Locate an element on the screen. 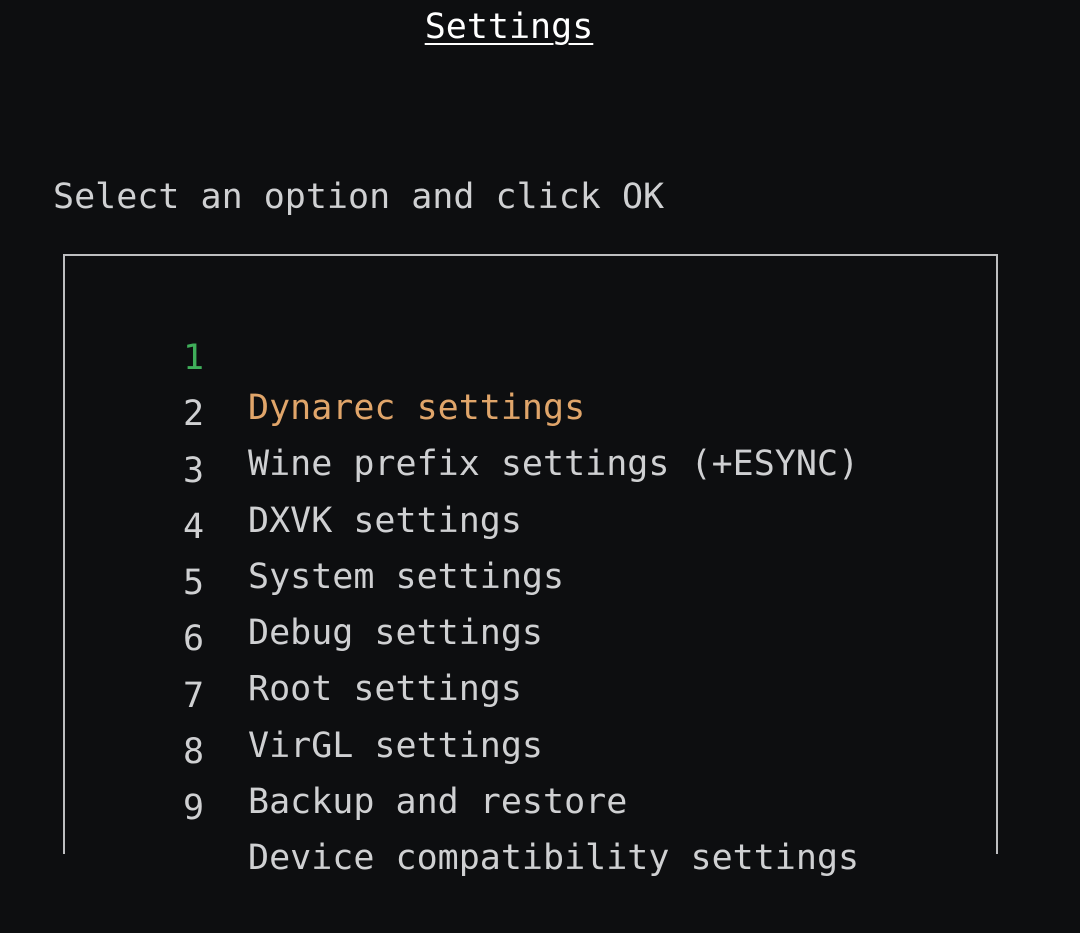  frame-corner-right is located at coordinates (997, 263).